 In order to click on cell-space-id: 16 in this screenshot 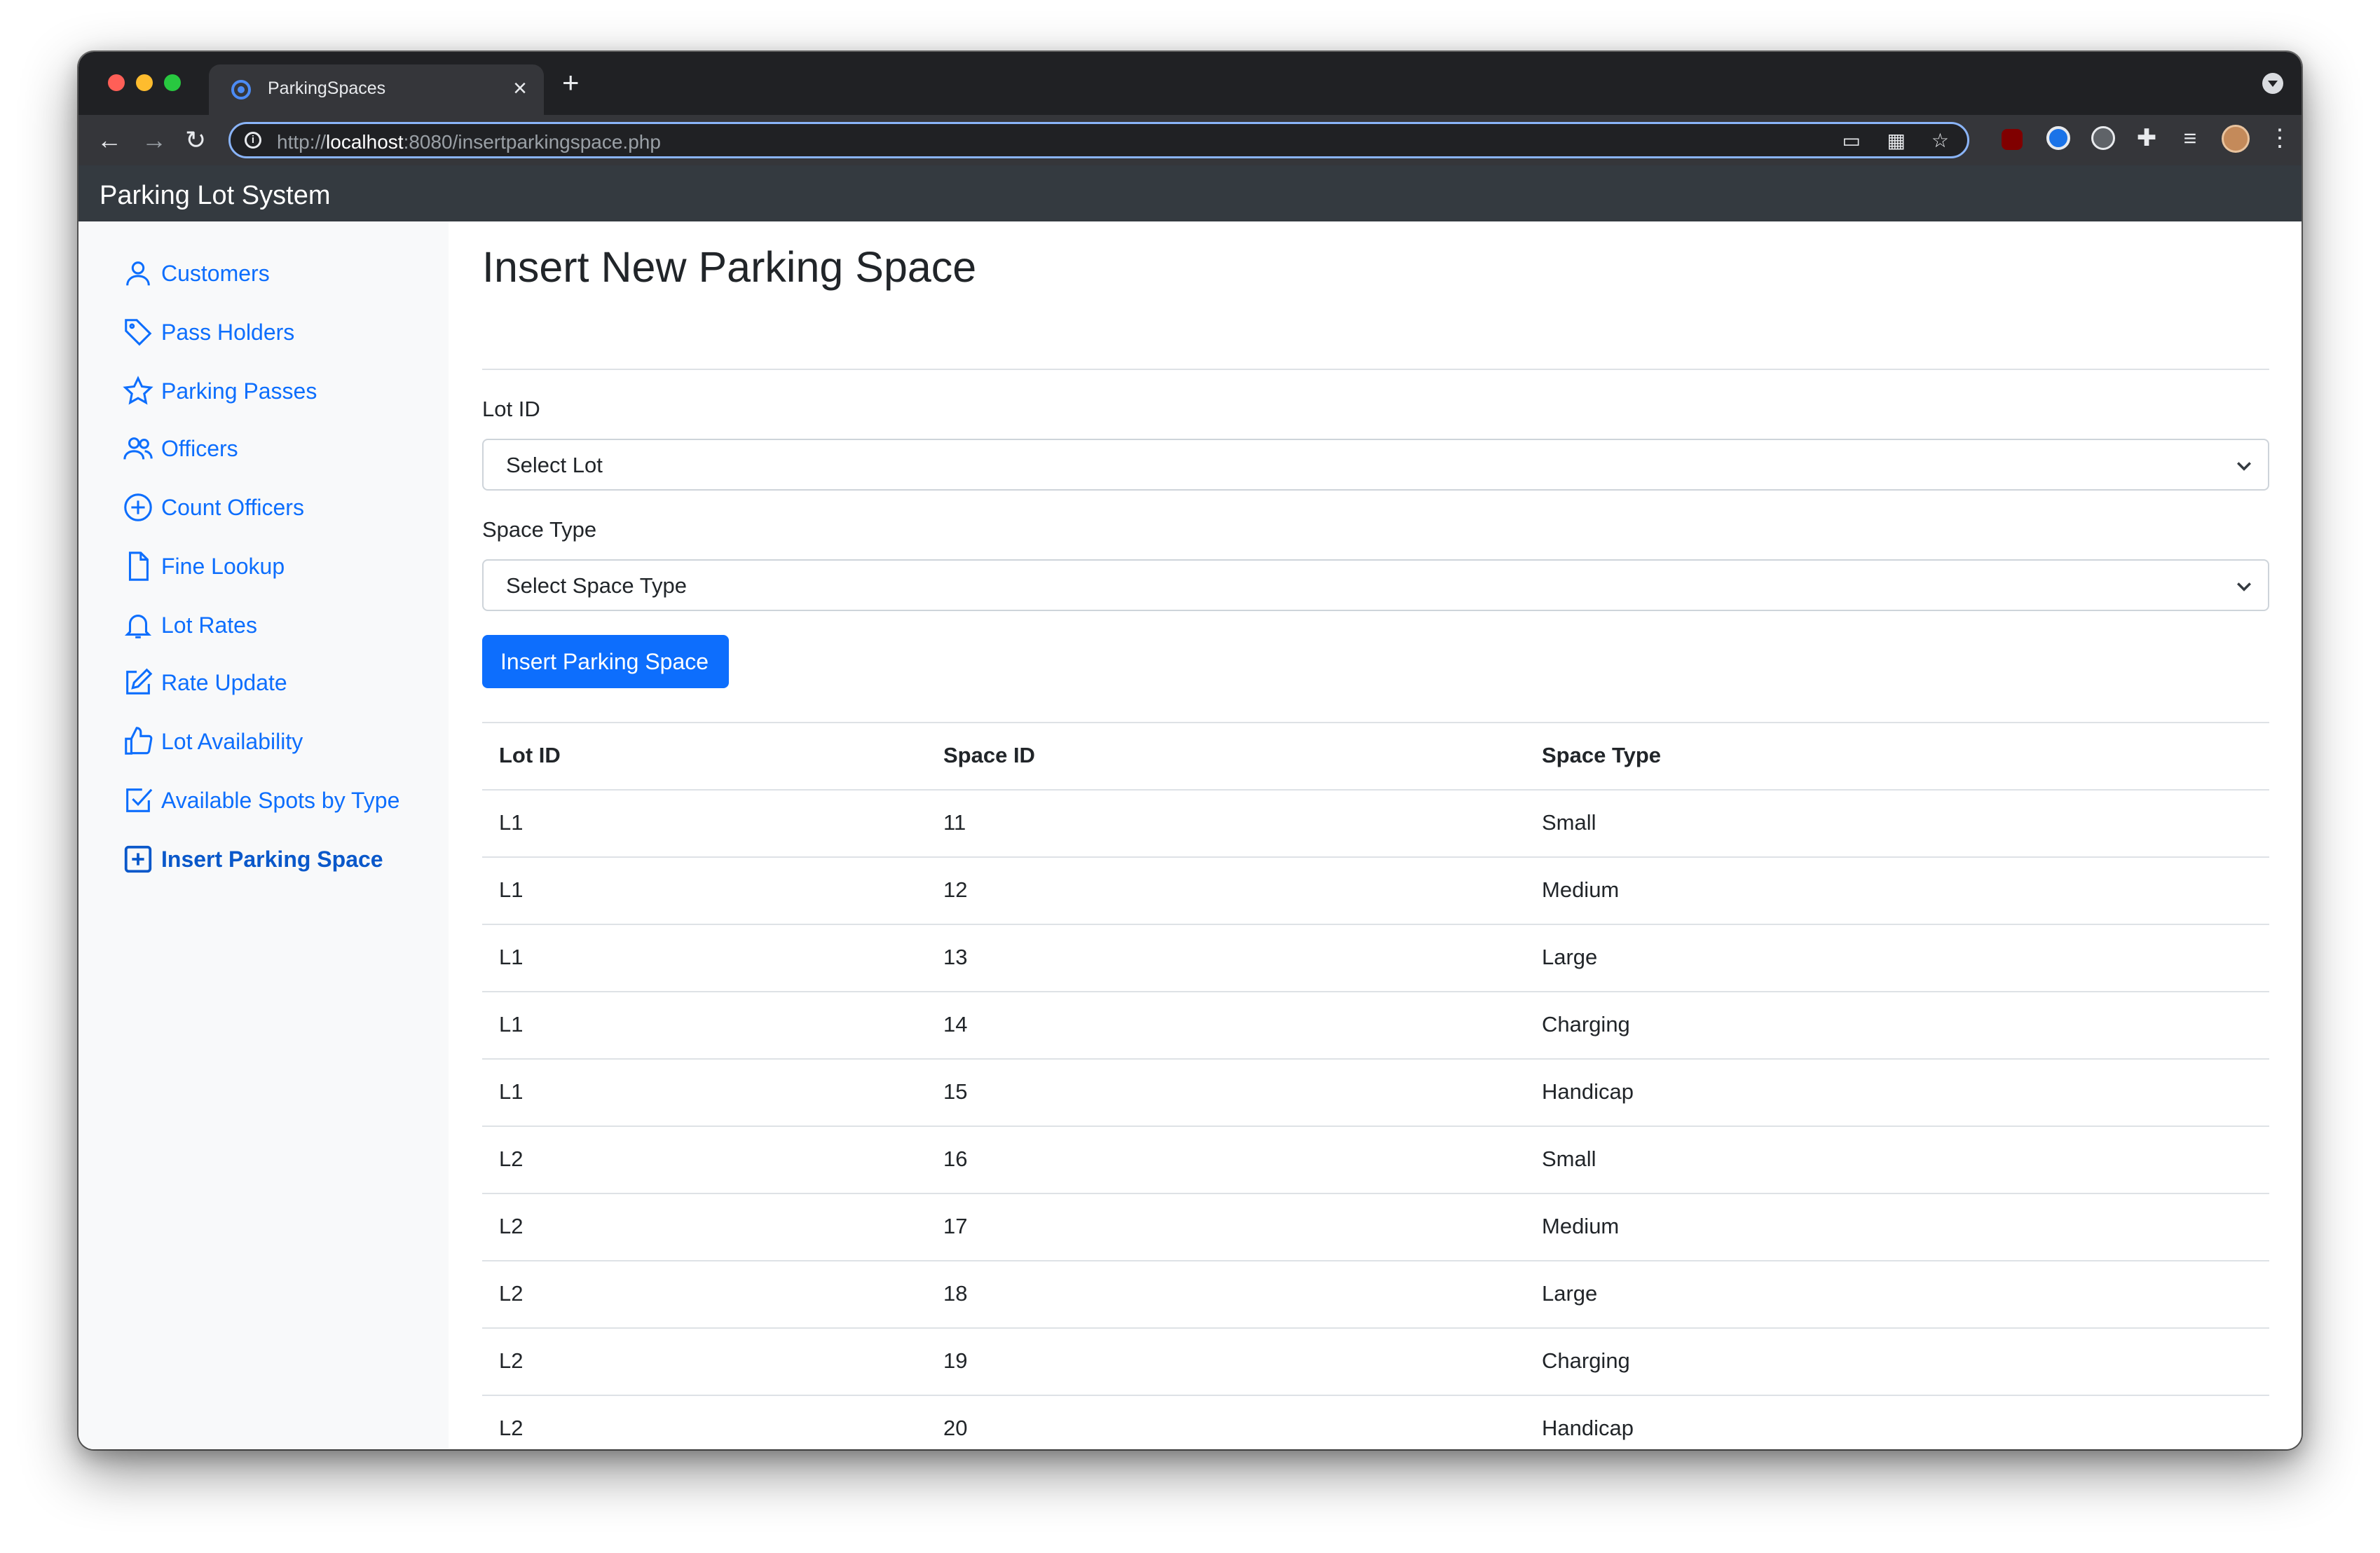, I will do `click(955, 1159)`.